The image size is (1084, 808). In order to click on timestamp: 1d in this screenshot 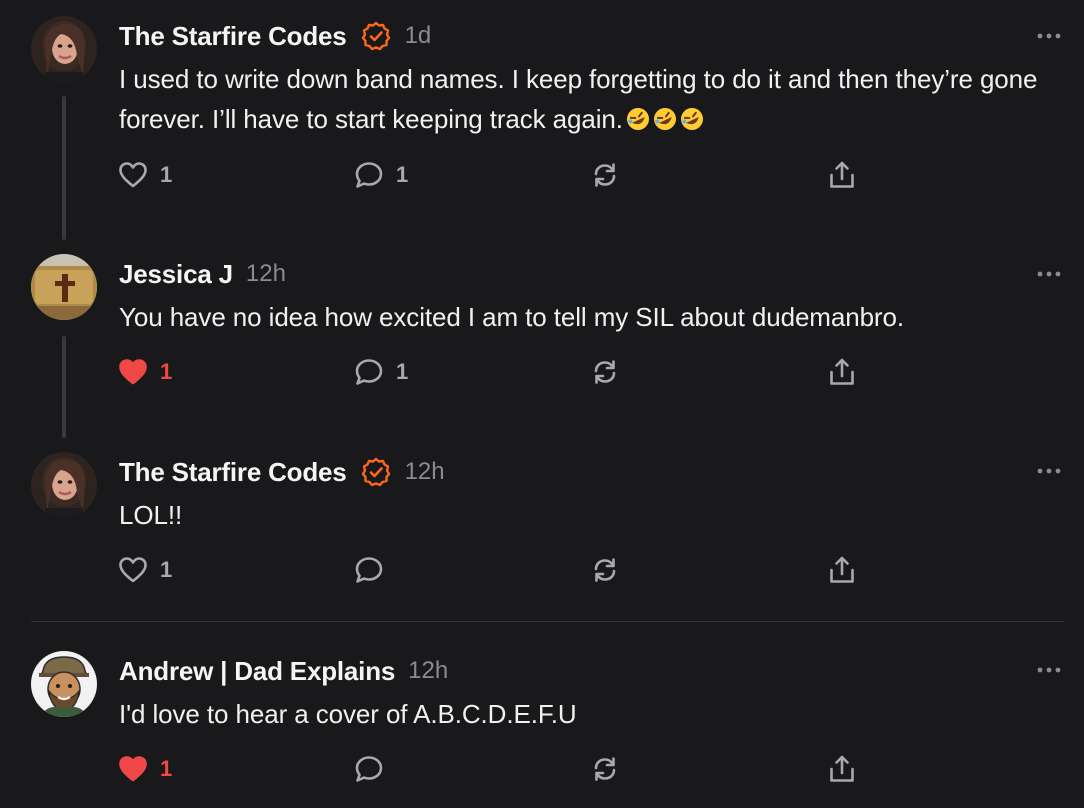, I will do `click(418, 35)`.